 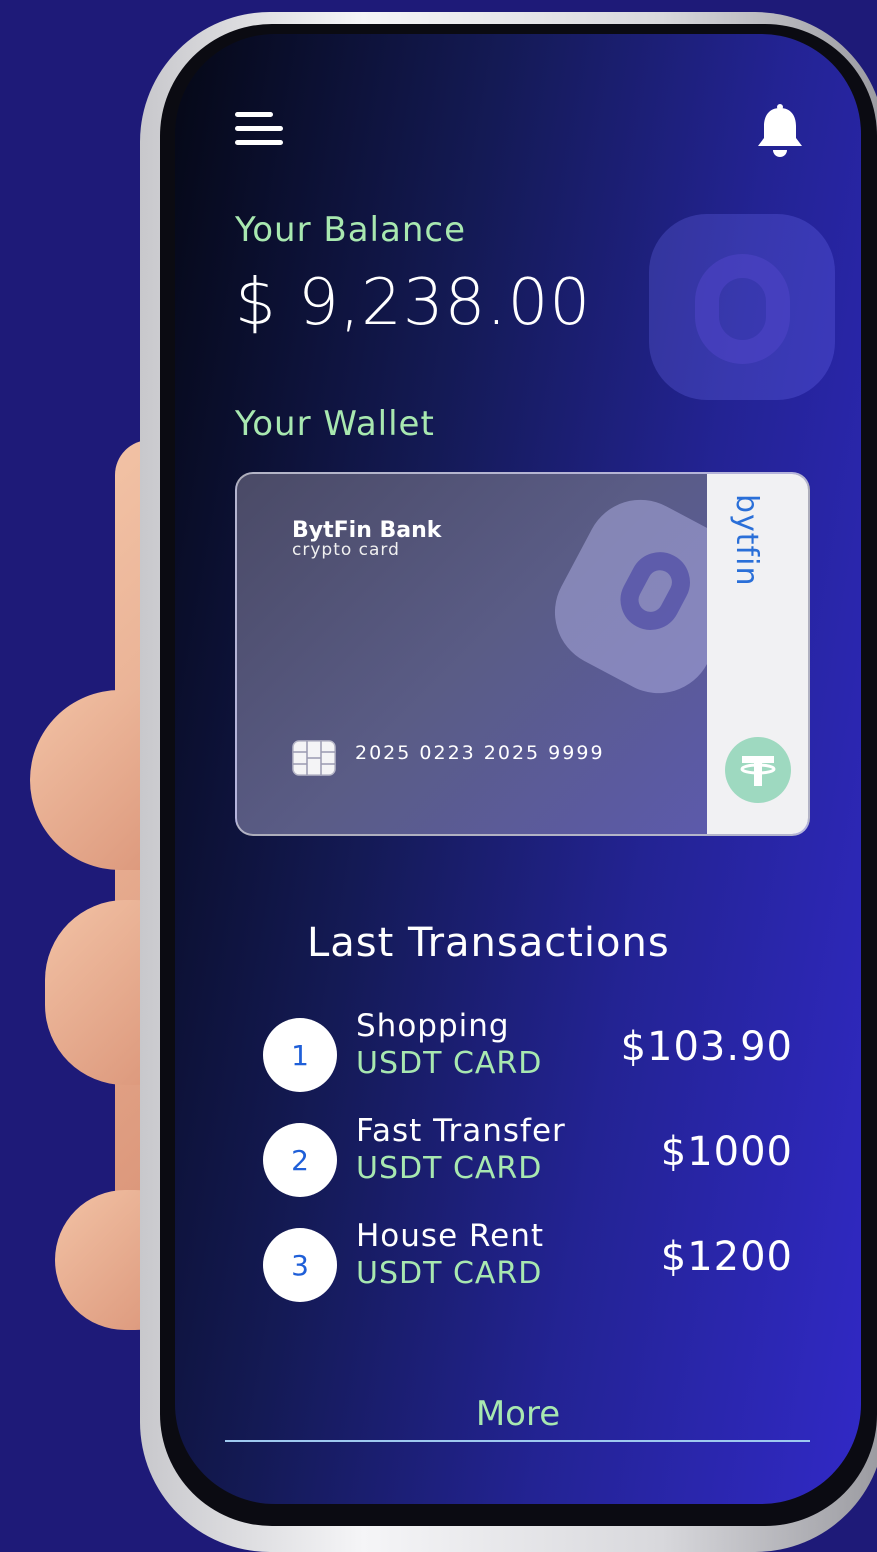 I want to click on transactions-title: Last Transactions, so click(x=488, y=943).